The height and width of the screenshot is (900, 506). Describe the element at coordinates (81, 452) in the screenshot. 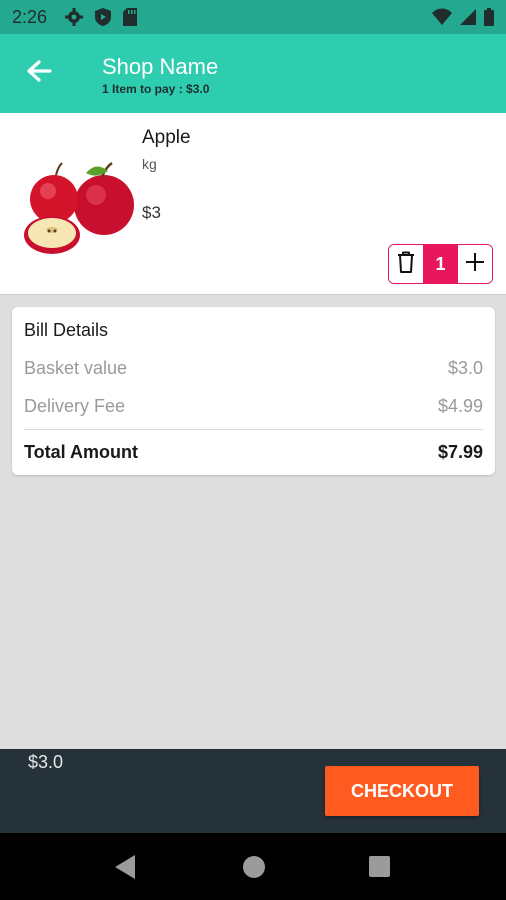

I see `total-amount-label: Total Amount` at that location.